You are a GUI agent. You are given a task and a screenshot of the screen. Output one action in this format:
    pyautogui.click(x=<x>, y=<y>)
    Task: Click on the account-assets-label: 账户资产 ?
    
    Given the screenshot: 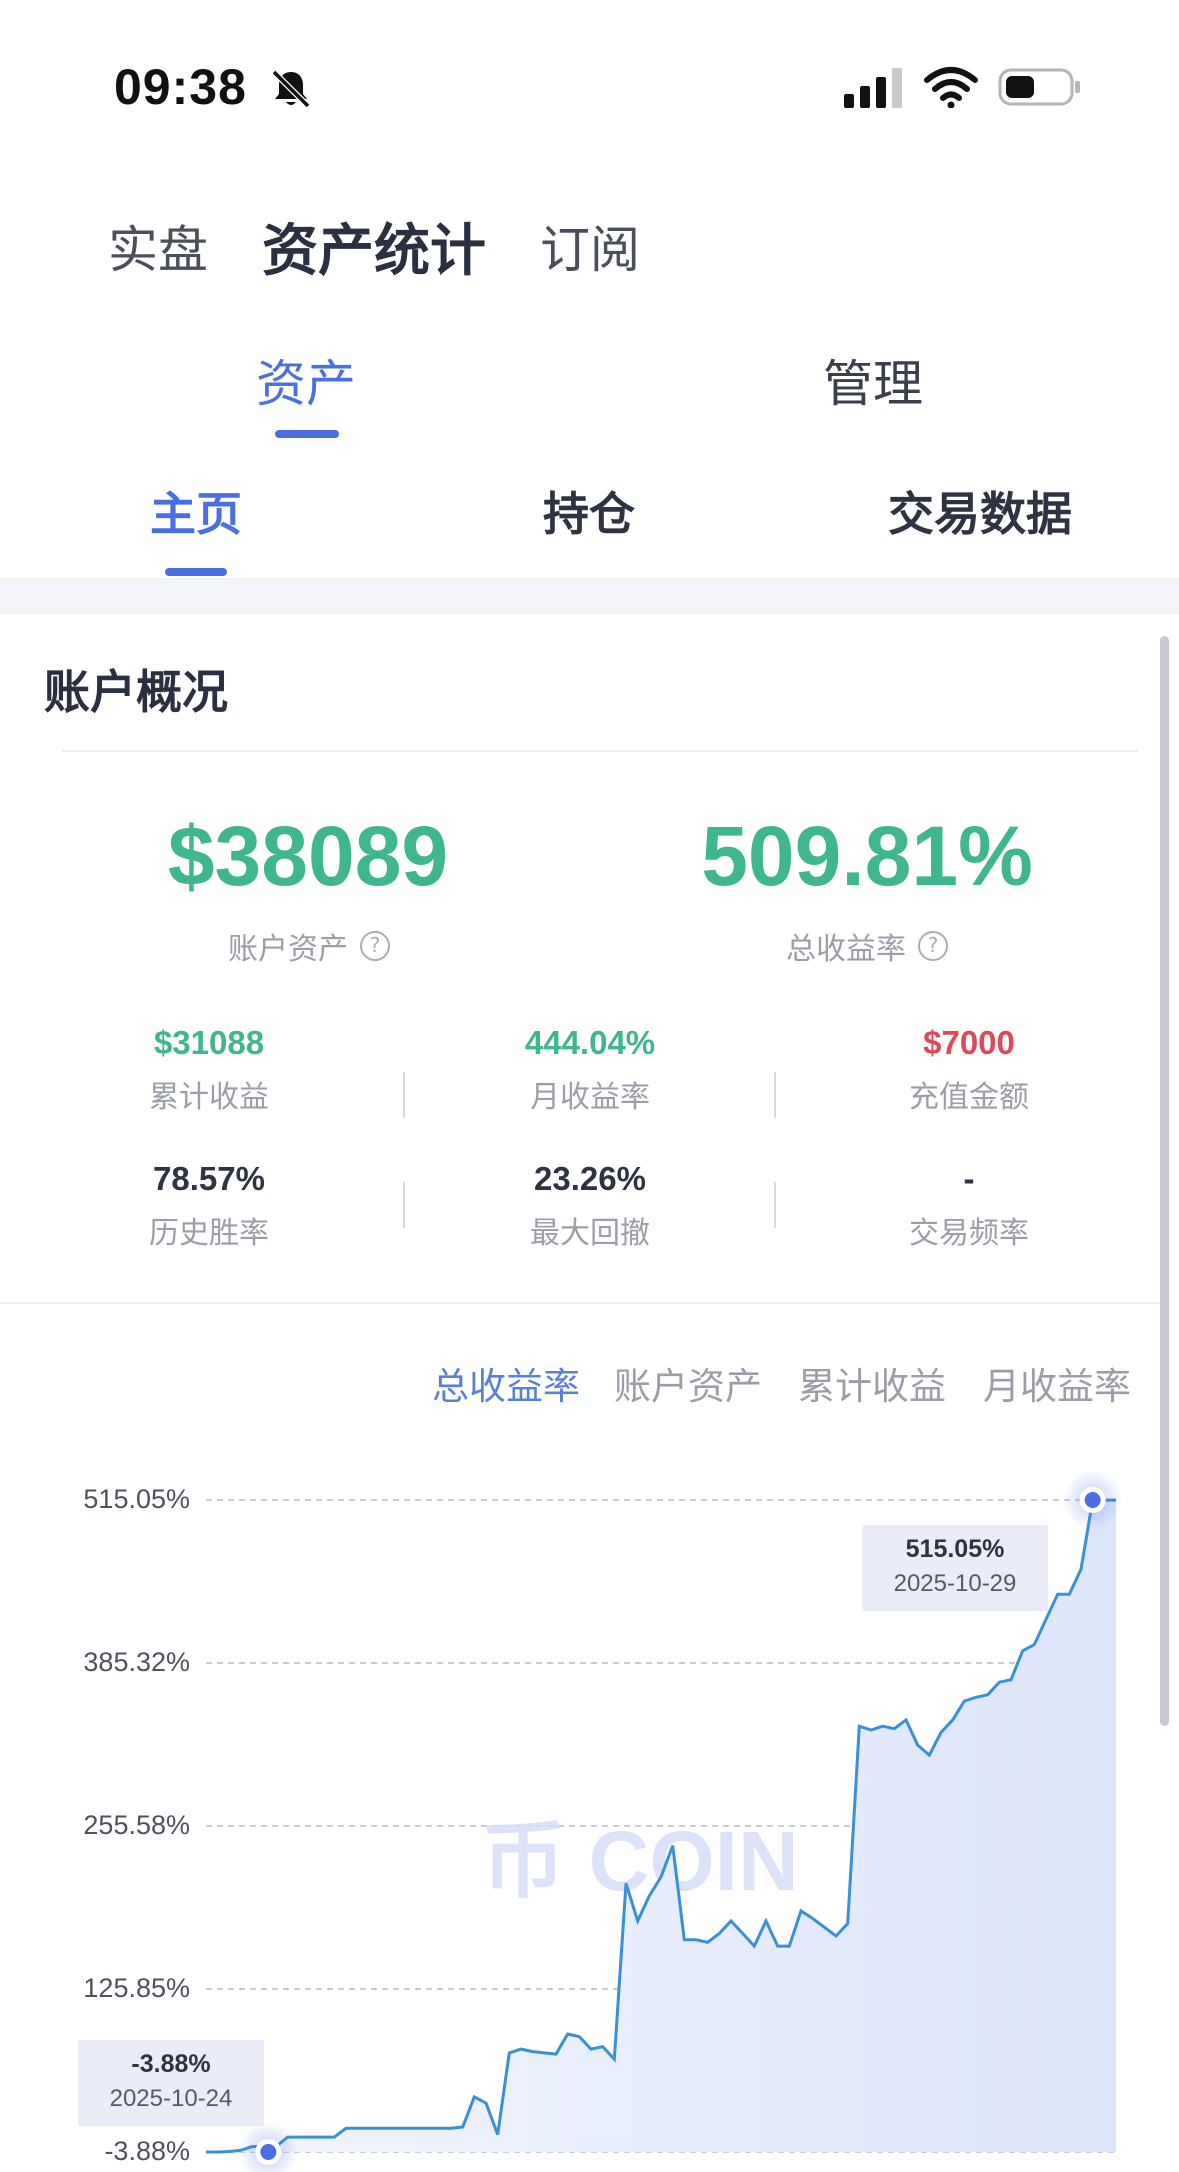 What is the action you would take?
    pyautogui.click(x=309, y=946)
    